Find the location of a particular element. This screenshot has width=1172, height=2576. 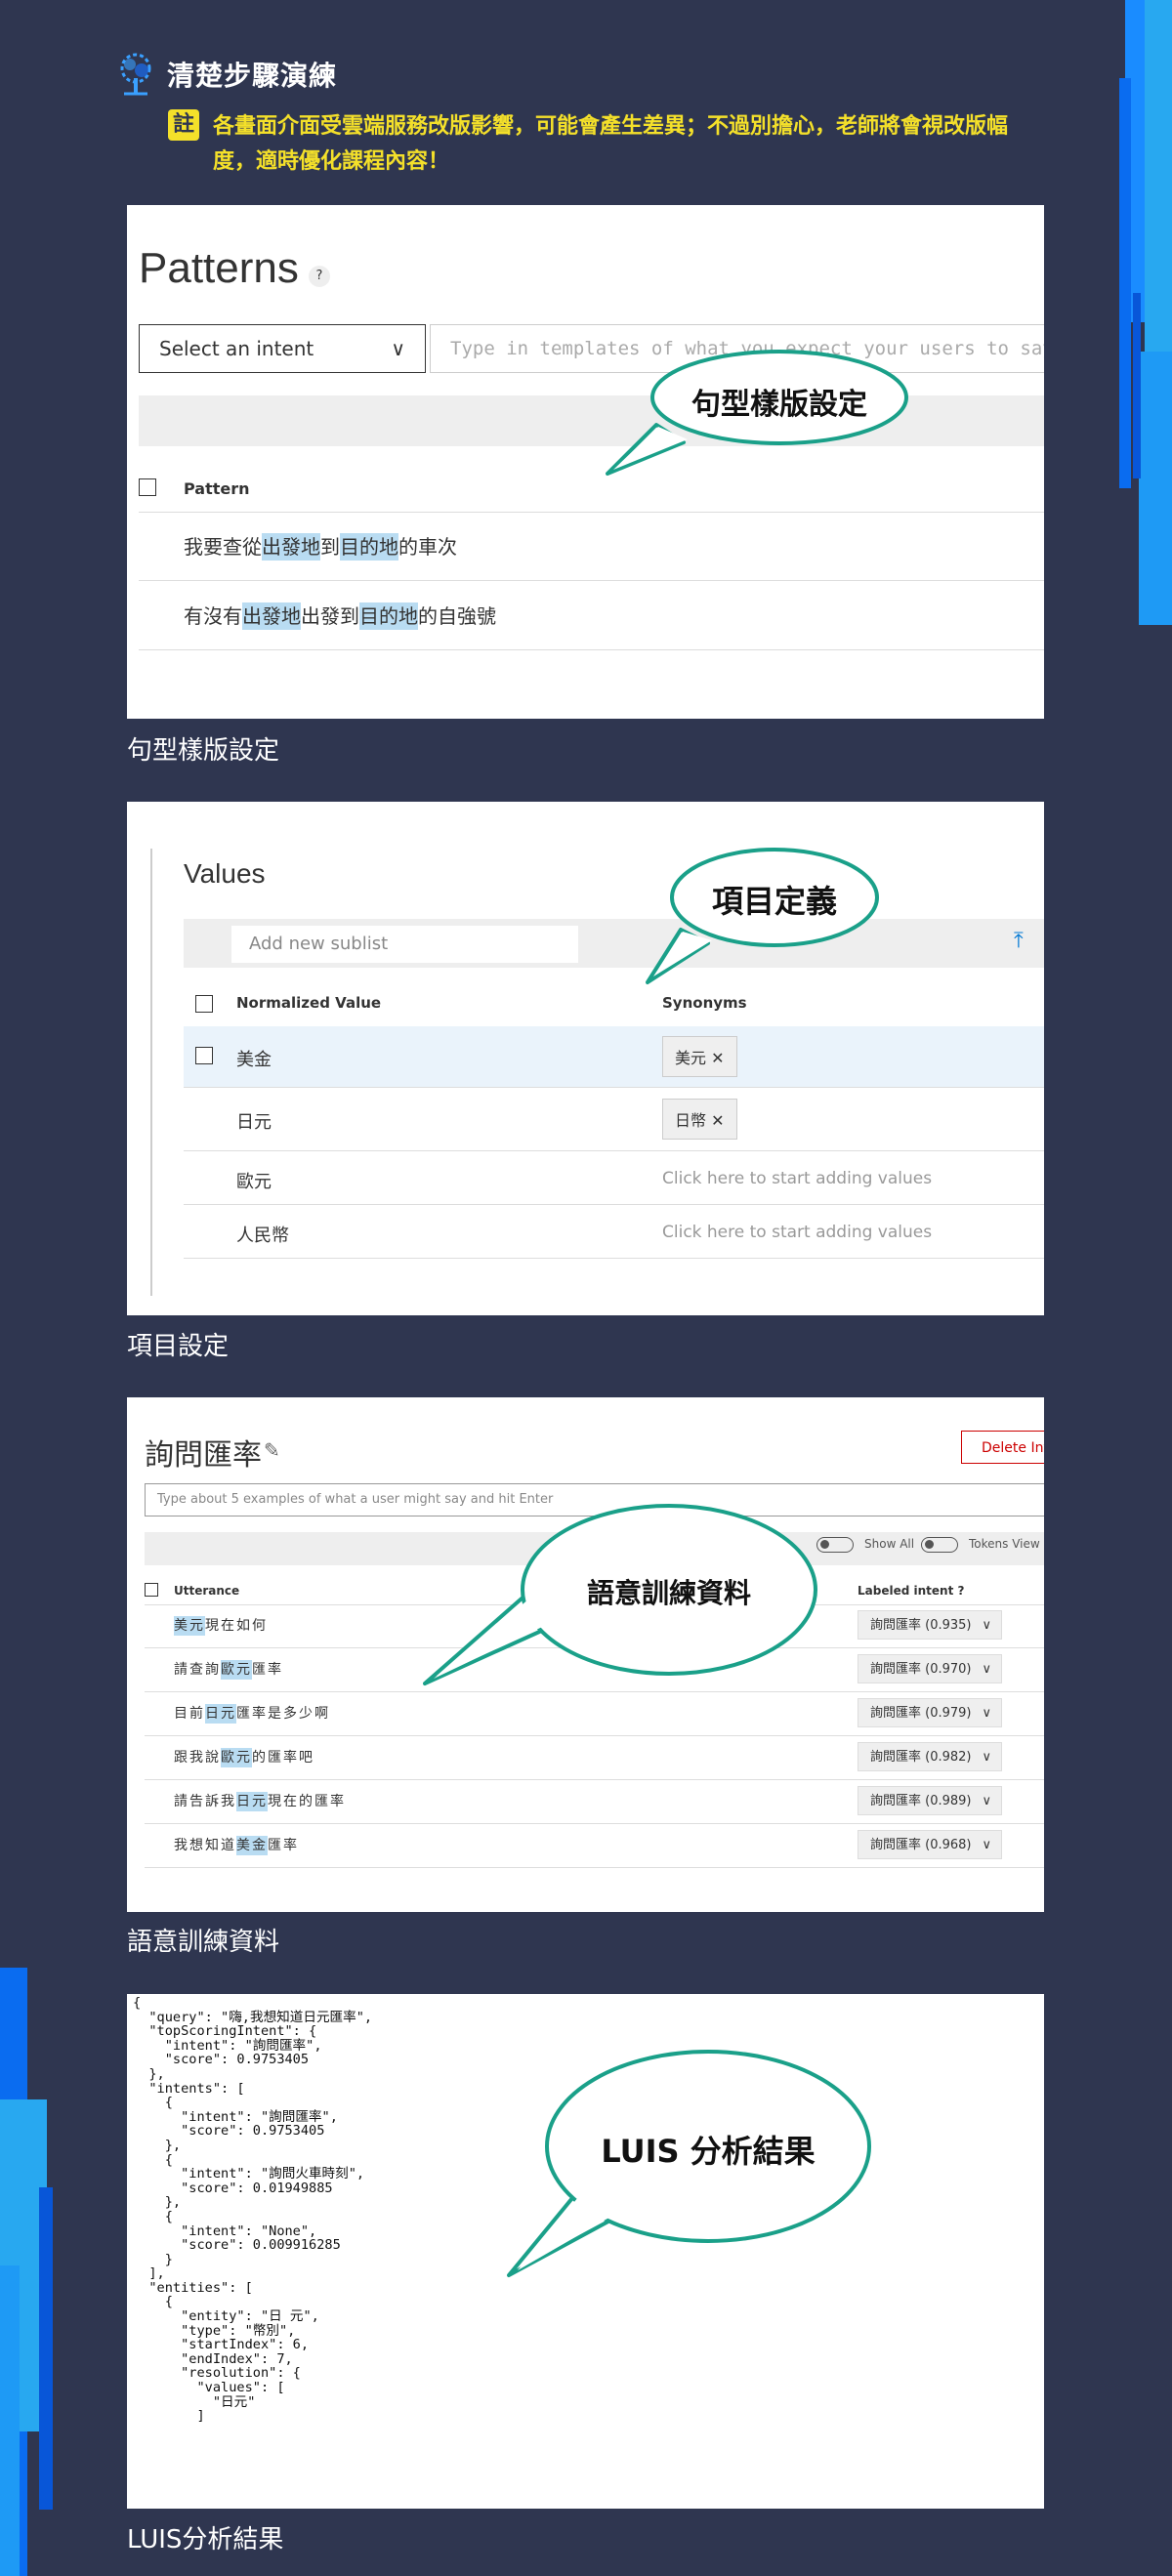

value-cell: 人民幣 is located at coordinates (262, 1236).